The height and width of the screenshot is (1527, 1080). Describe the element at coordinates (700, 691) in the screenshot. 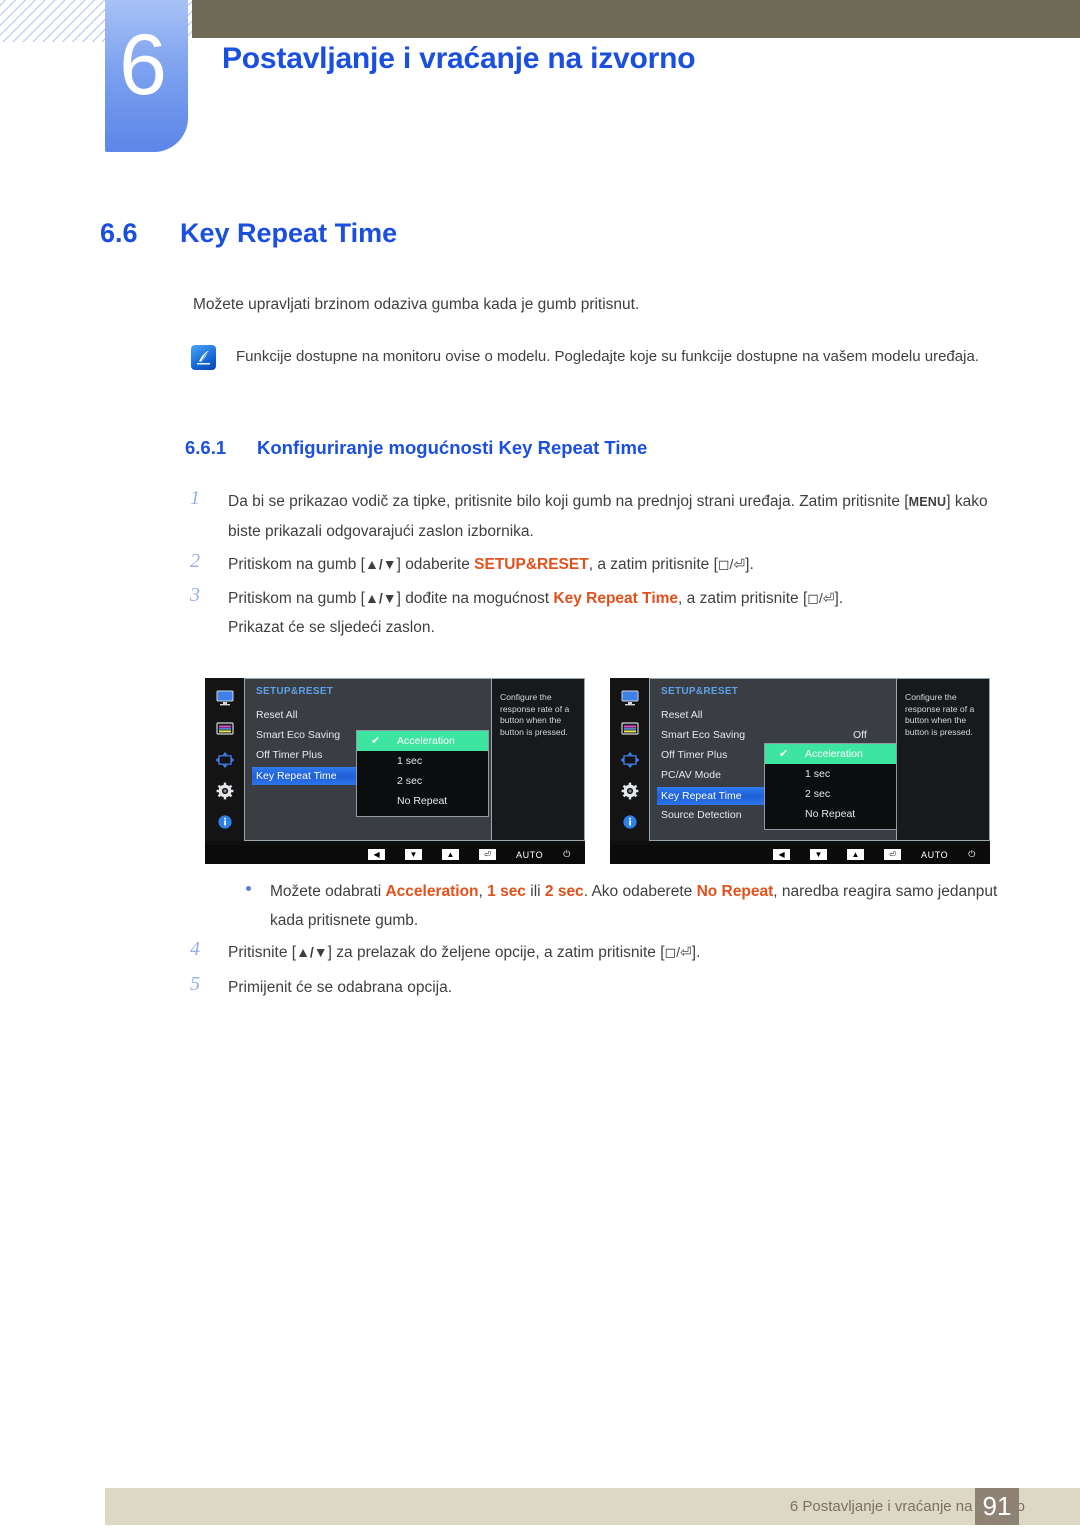

I see `osd-menu-title: SETUP&RESET` at that location.